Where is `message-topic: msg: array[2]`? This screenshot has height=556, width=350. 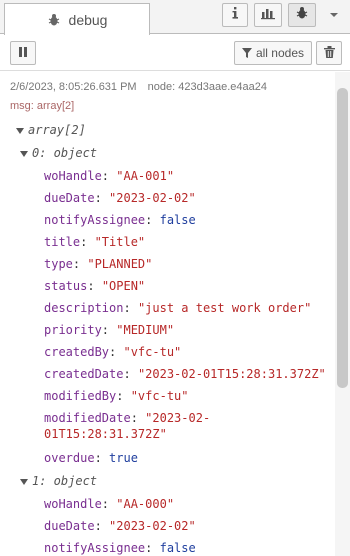 message-topic: msg: array[2] is located at coordinates (42, 106).